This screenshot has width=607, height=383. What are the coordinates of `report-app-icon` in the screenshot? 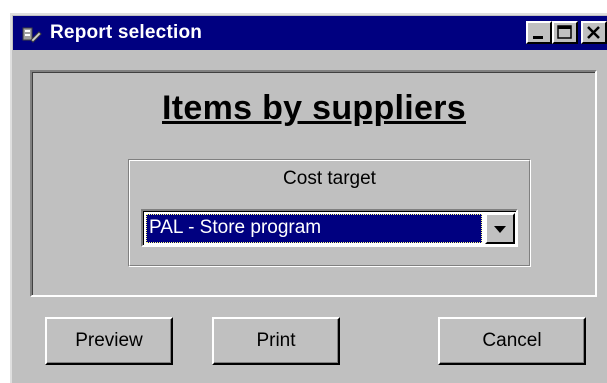 It's located at (31, 33).